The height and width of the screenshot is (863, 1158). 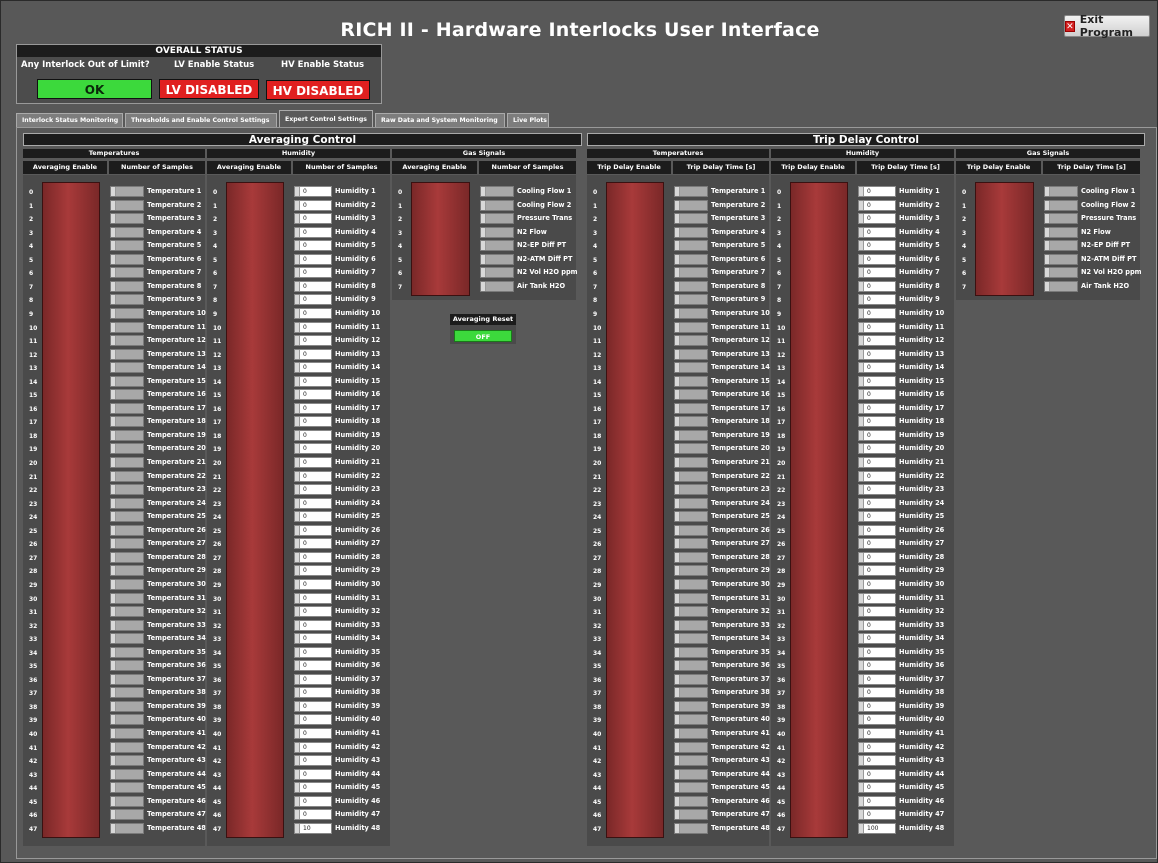 I want to click on avg-gas-signals-enable-switch, so click(x=440, y=239).